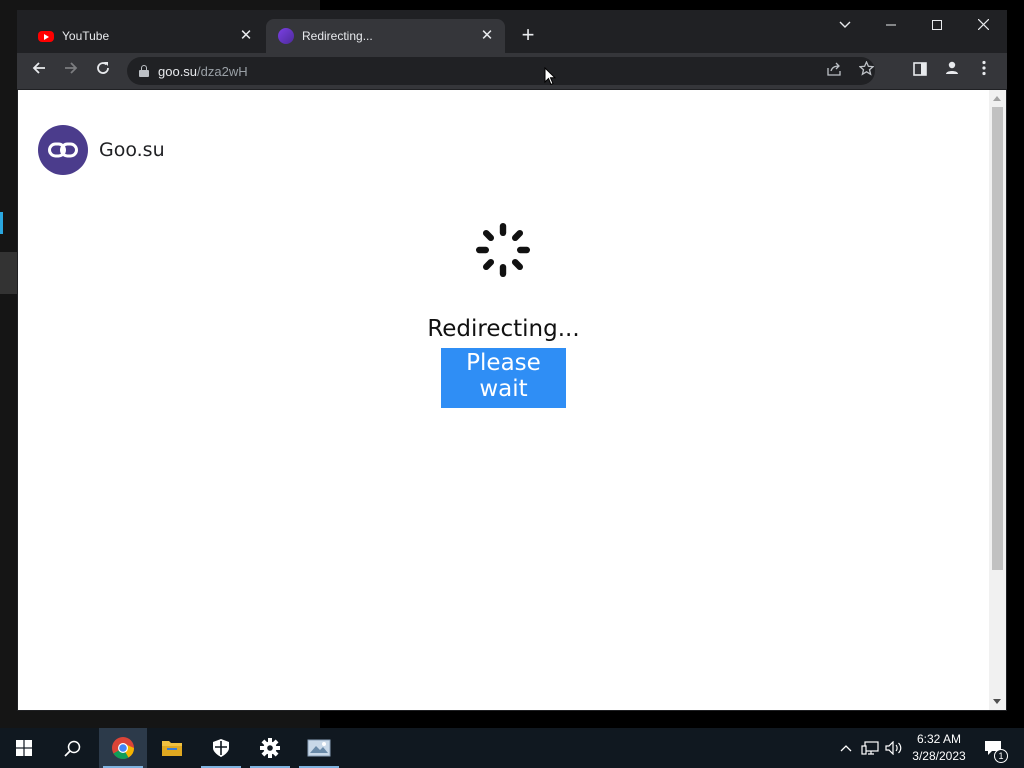 This screenshot has width=1024, height=768. I want to click on new-tab-button: +, so click(528, 36).